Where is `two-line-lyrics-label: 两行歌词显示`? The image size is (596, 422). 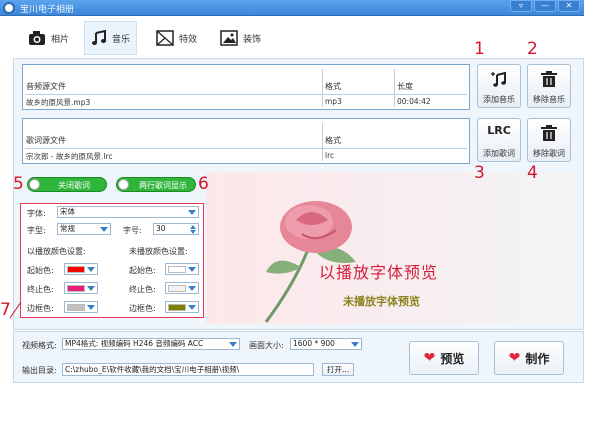 two-line-lyrics-label: 两行歌词显示 is located at coordinates (163, 185).